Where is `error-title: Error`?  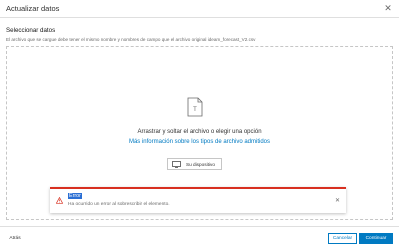
error-title: Error is located at coordinates (75, 196).